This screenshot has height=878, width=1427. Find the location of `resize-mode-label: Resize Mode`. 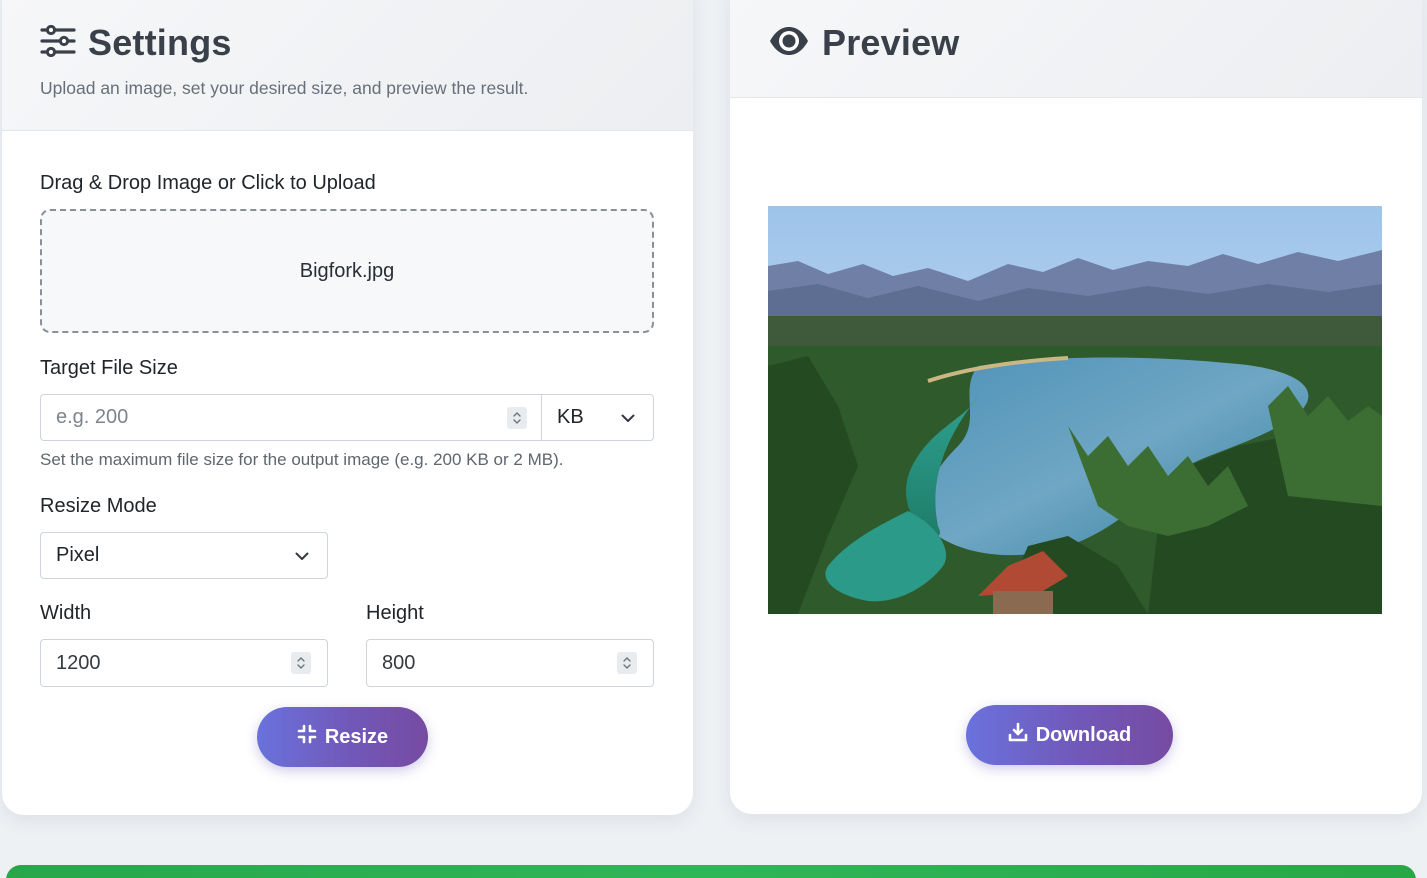

resize-mode-label: Resize Mode is located at coordinates (98, 506).